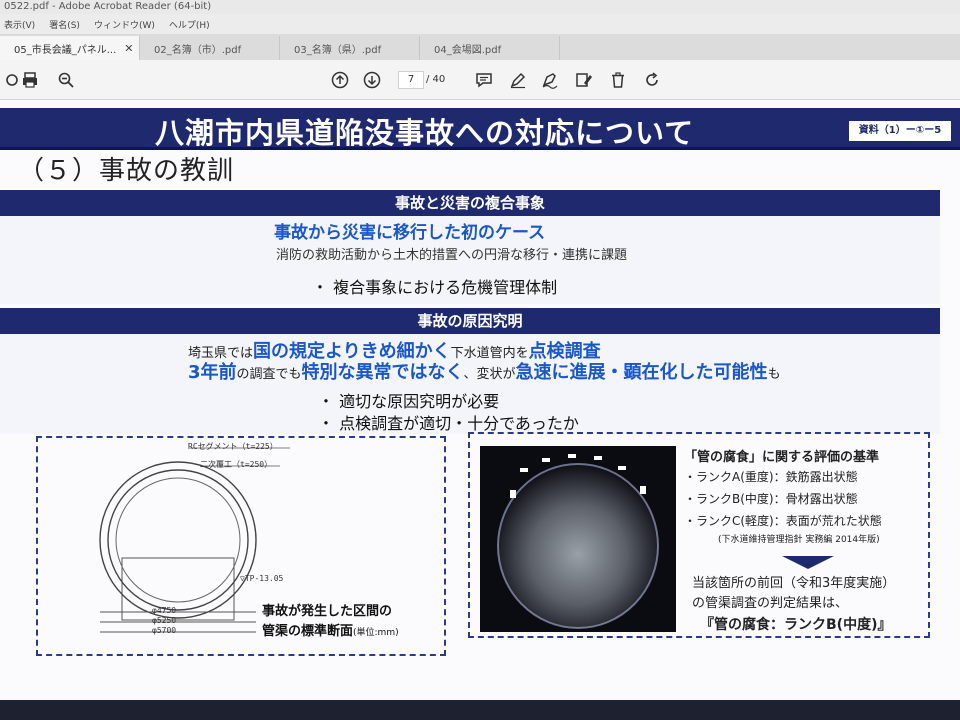  I want to click on pipe-interior-photo, so click(578, 539).